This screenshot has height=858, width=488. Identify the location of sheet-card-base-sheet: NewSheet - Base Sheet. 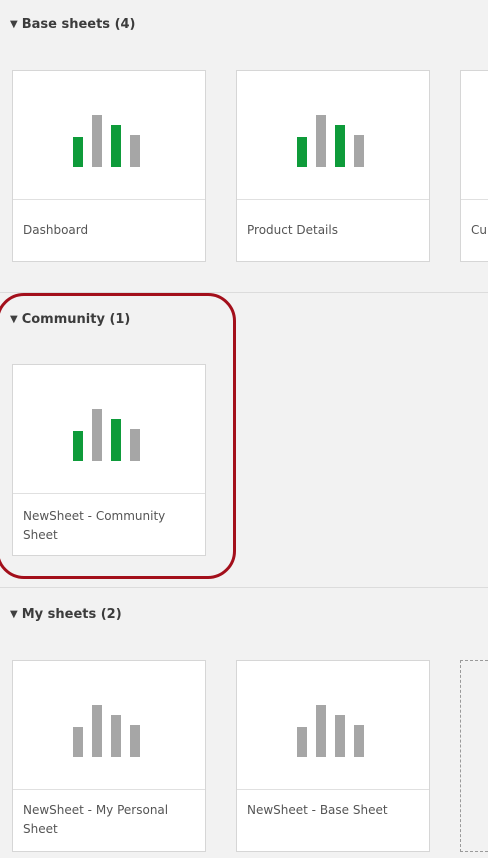
(333, 756).